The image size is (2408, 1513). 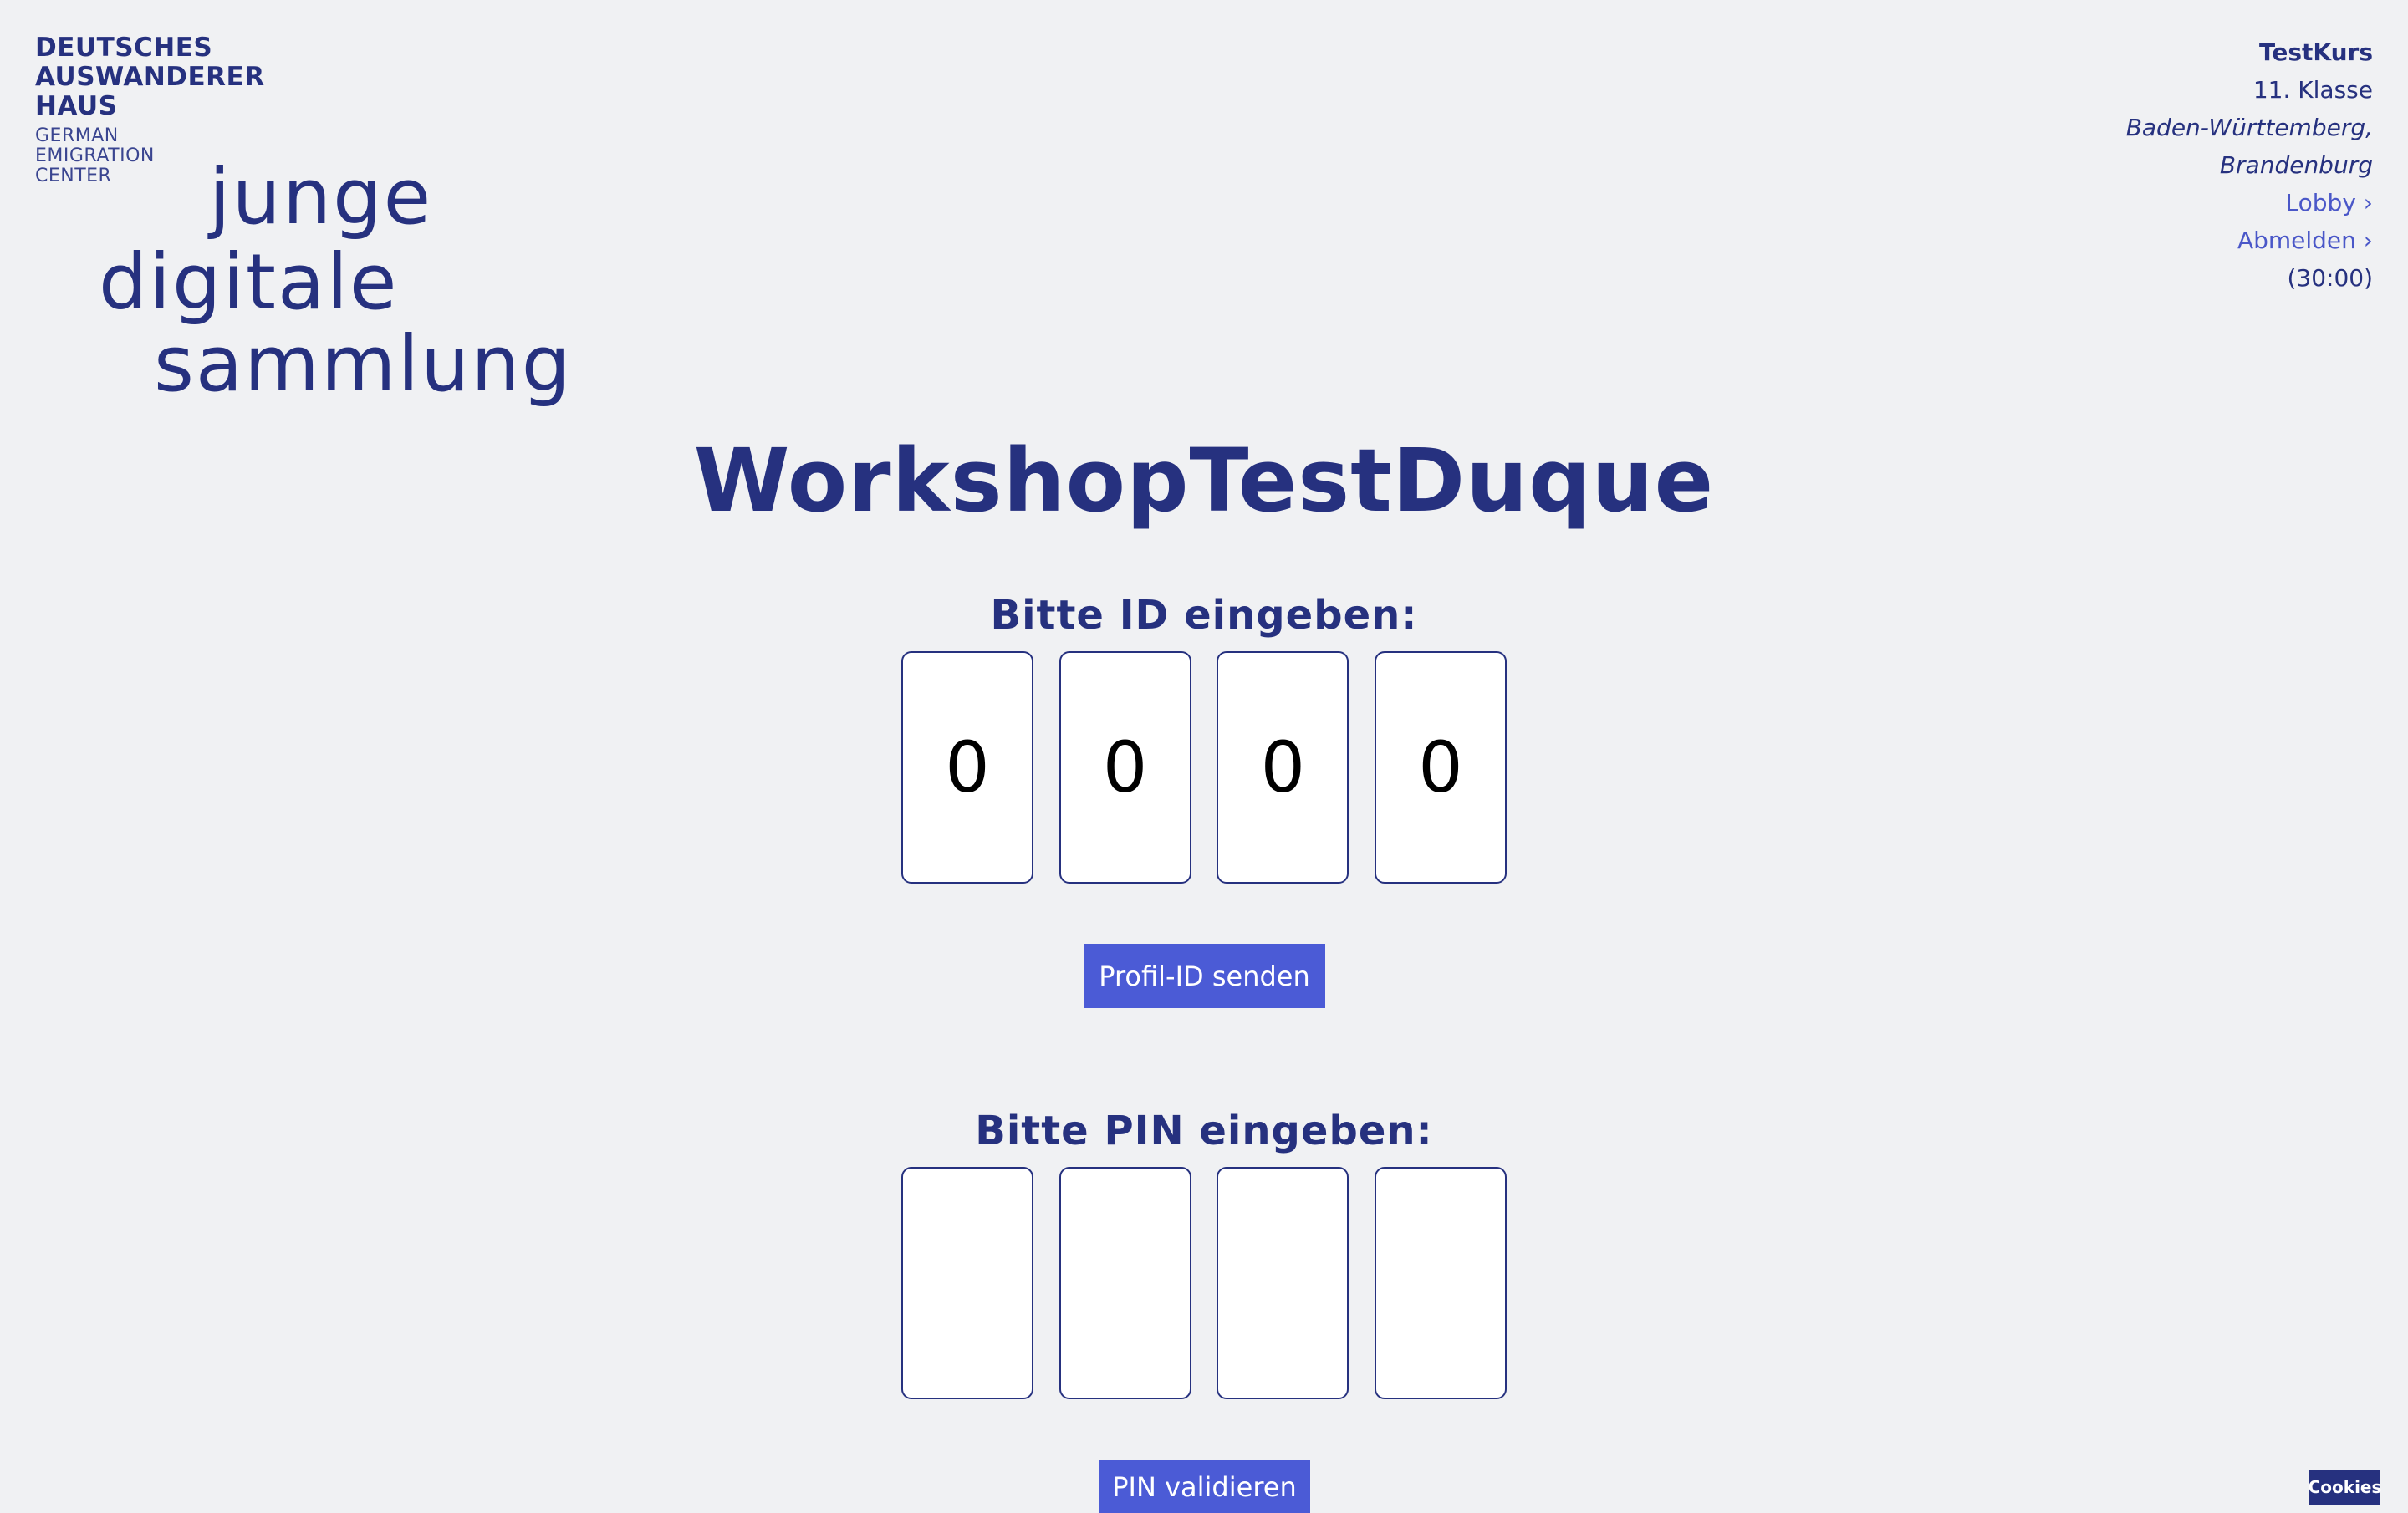 What do you see at coordinates (76, 106) in the screenshot?
I see `brand-line-3: HAUS` at bounding box center [76, 106].